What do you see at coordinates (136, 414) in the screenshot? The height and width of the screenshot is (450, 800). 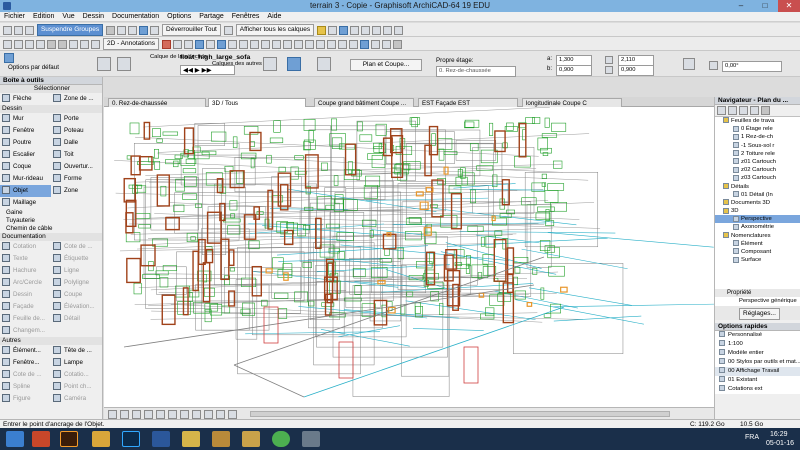 I see `pan-icon` at bounding box center [136, 414].